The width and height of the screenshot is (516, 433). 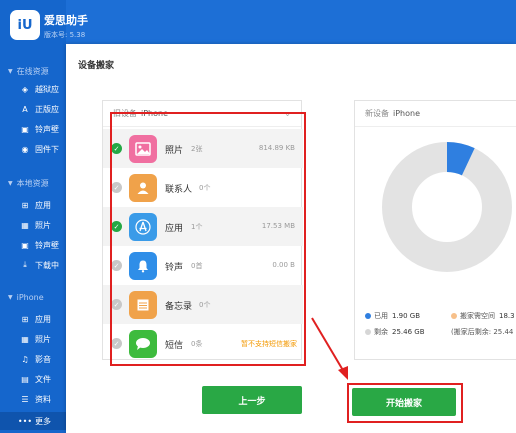 What do you see at coordinates (404, 402) in the screenshot?
I see `start-migration-button: 开始搬家` at bounding box center [404, 402].